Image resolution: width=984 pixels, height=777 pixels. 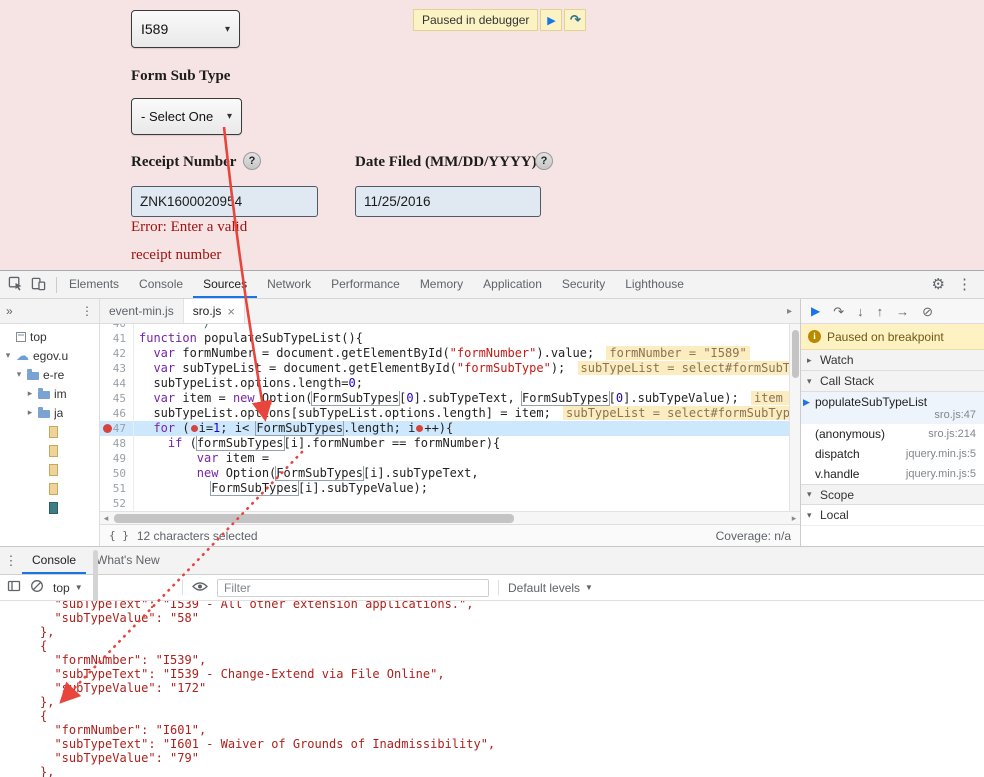 I want to click on navigator-item-egov-u: ▾ ☁ egov.u, so click(x=49, y=355).